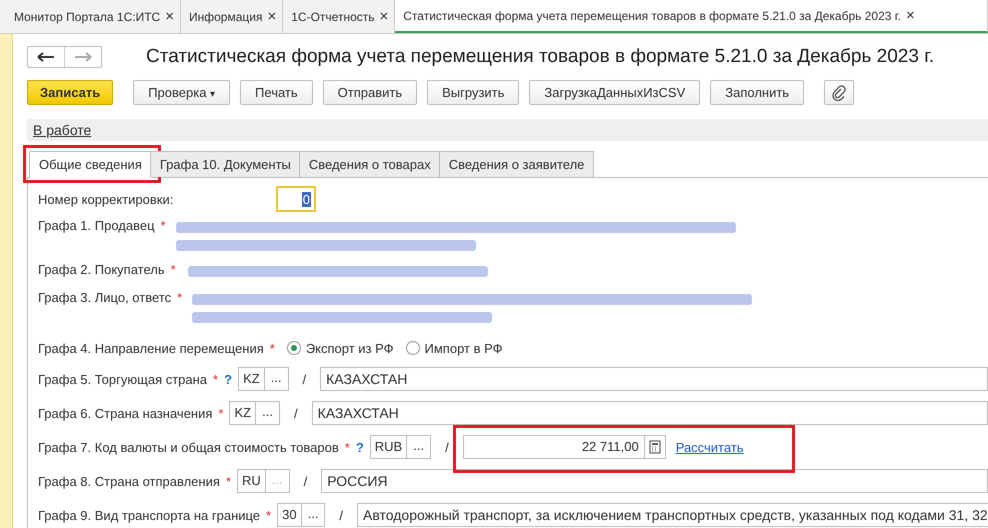 Image resolution: width=988 pixels, height=528 pixels. I want to click on calculator-icon, so click(655, 447).